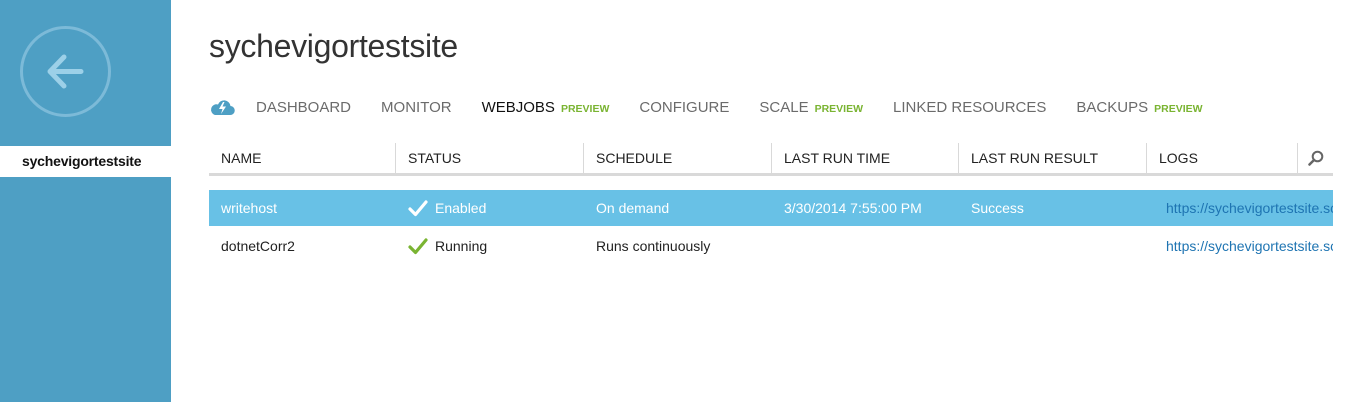 Image resolution: width=1370 pixels, height=402 pixels. What do you see at coordinates (1053, 246) in the screenshot?
I see `cell-last-run-result` at bounding box center [1053, 246].